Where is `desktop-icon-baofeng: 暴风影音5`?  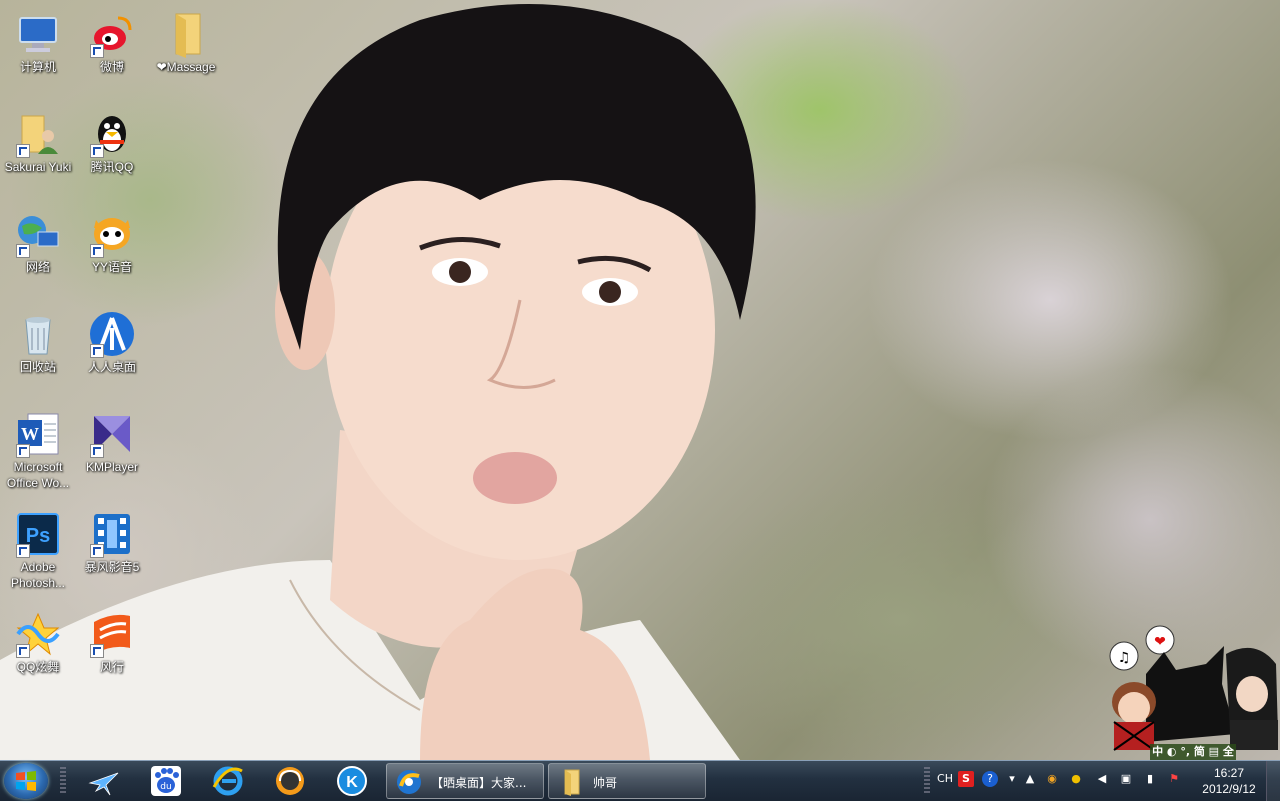 desktop-icon-baofeng: 暴风影音5 is located at coordinates (112, 550).